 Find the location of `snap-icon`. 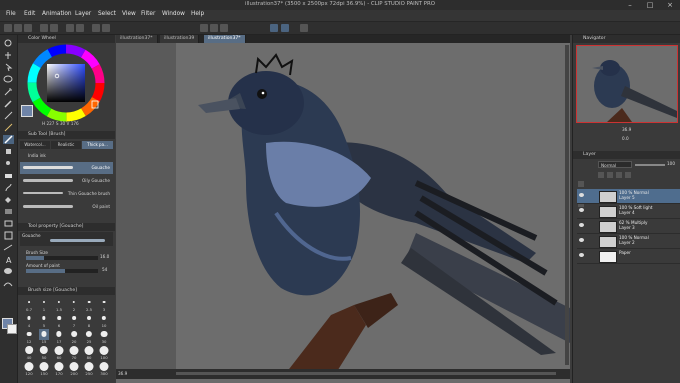

snap-icon is located at coordinates (204, 28).